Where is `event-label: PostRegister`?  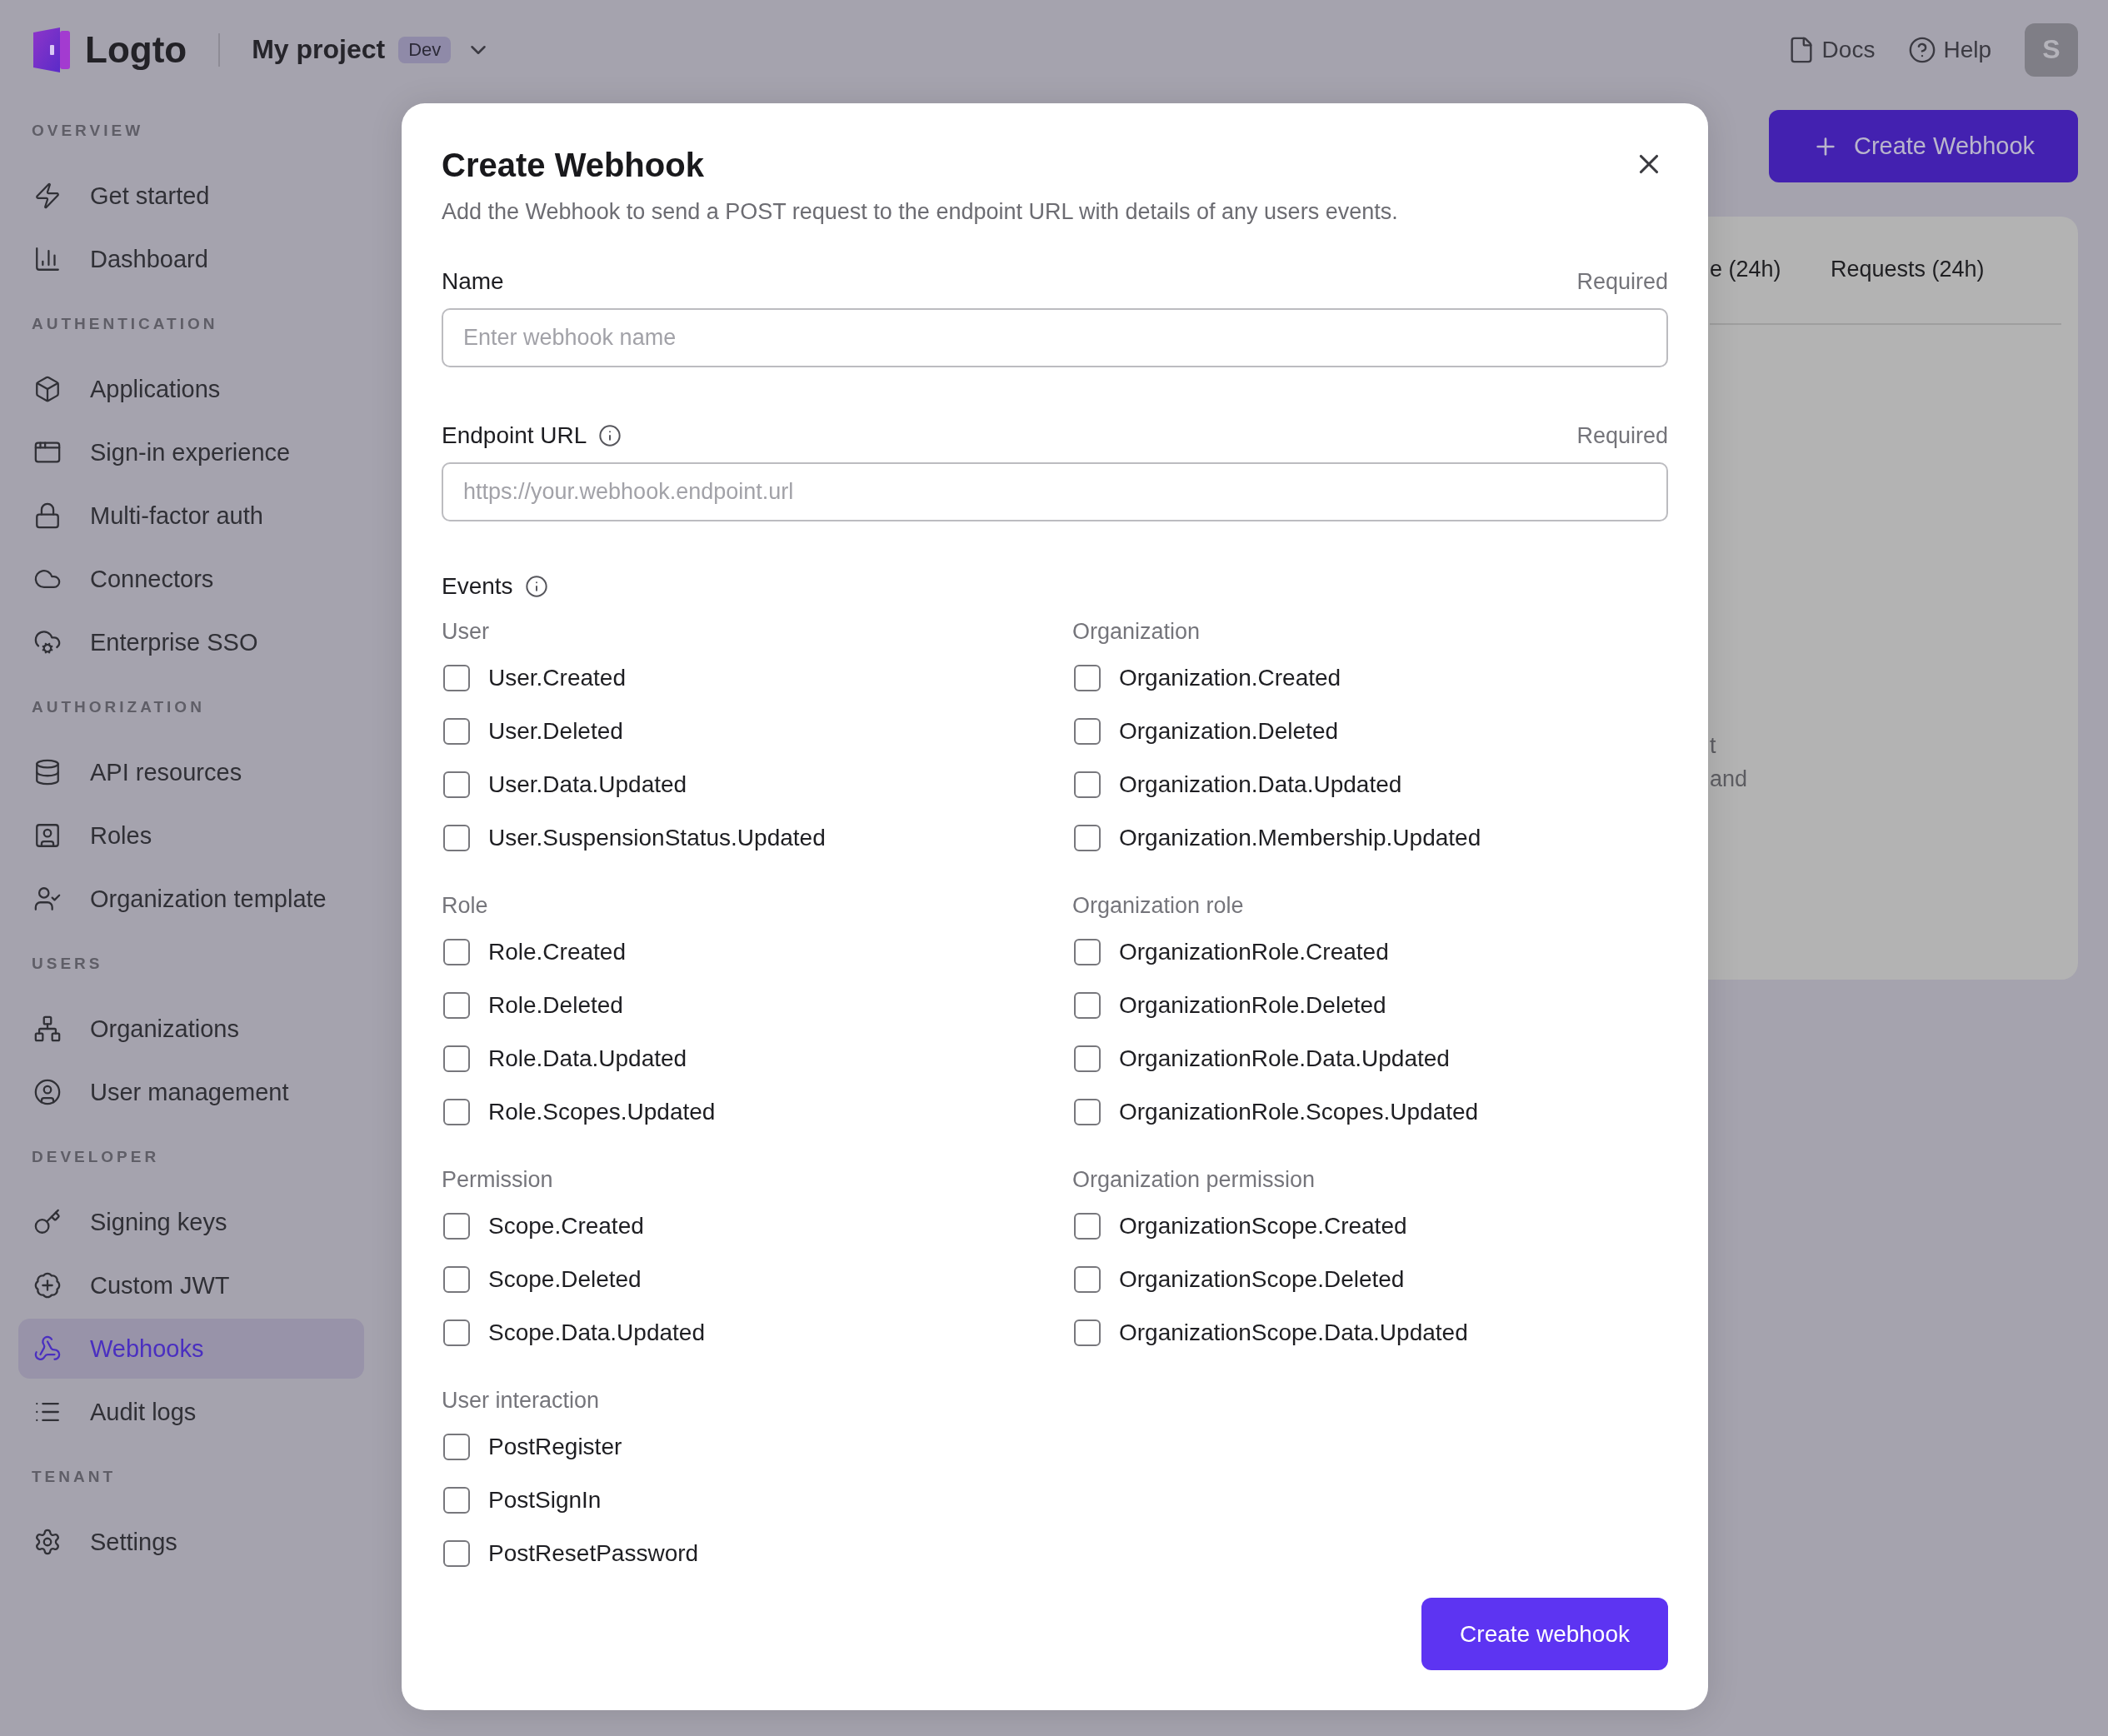
event-label: PostRegister is located at coordinates (555, 1447).